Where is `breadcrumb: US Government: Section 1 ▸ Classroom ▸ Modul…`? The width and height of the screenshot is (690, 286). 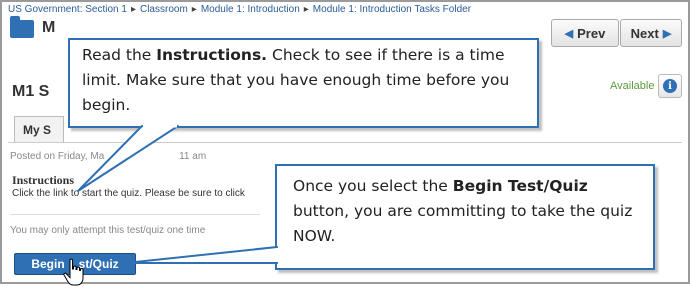 breadcrumb: US Government: Section 1 ▸ Classroom ▸ Modul… is located at coordinates (239, 9).